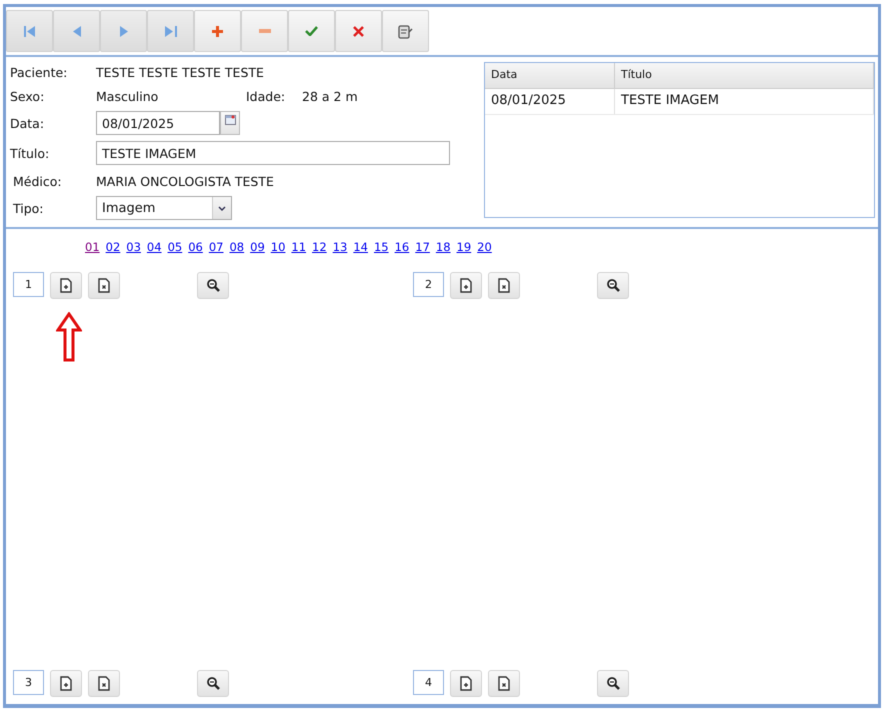 The height and width of the screenshot is (714, 885). I want to click on page-link: 17, so click(422, 251).